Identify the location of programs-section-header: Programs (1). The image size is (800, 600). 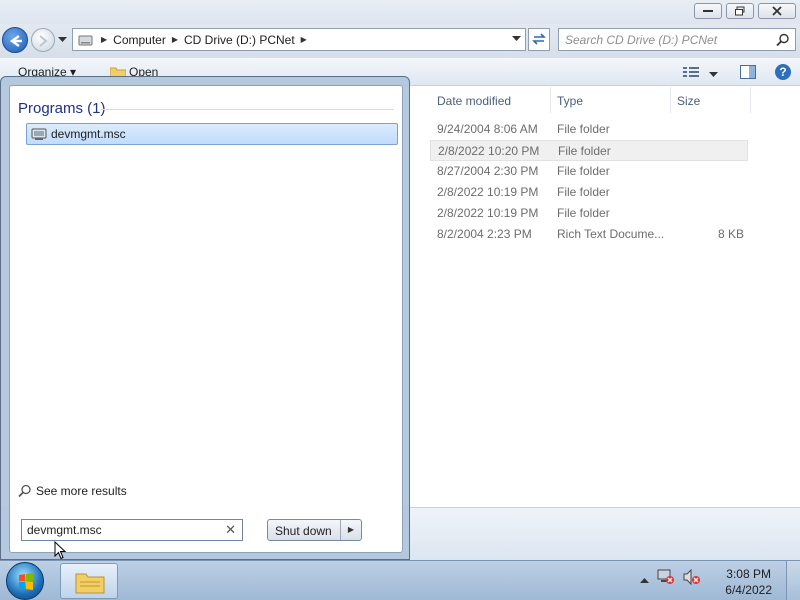
(62, 108).